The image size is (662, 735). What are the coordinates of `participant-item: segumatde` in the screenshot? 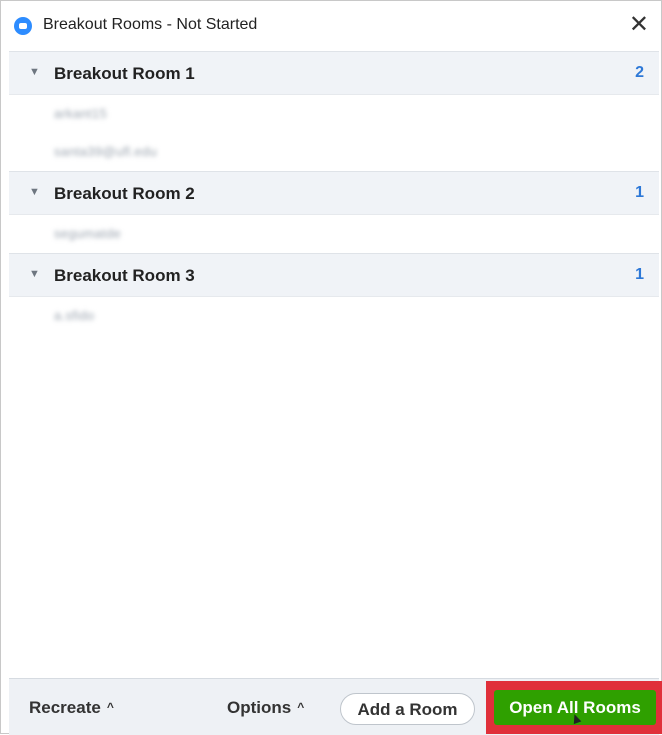 It's located at (334, 234).